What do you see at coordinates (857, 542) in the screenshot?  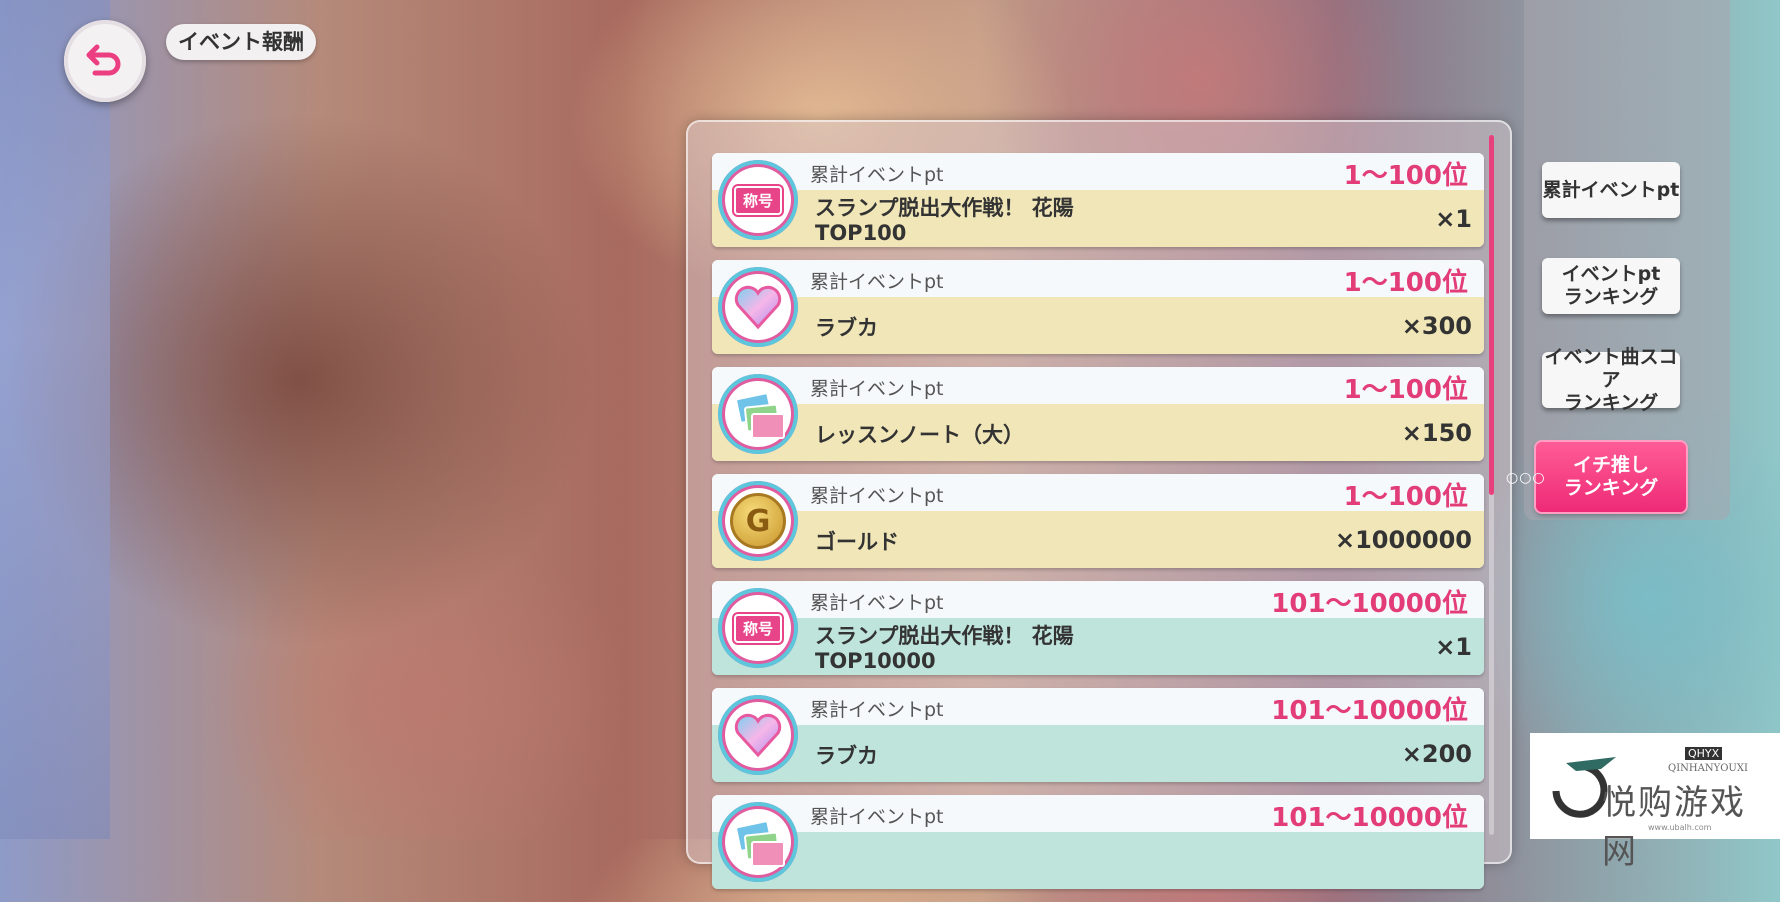 I see `reward-name: ゴールド` at bounding box center [857, 542].